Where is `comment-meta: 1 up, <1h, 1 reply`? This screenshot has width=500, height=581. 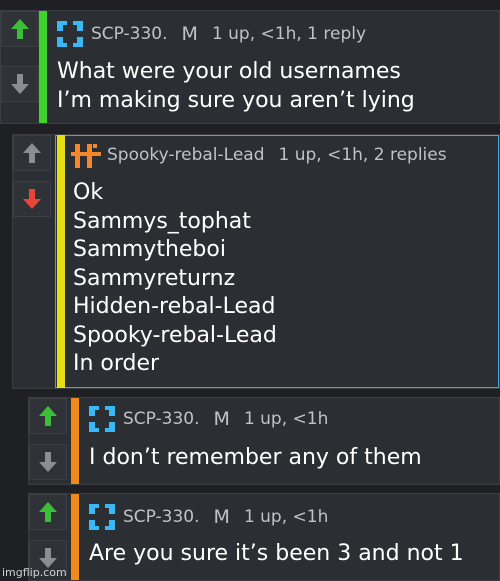
comment-meta: 1 up, <1h, 1 reply is located at coordinates (289, 34).